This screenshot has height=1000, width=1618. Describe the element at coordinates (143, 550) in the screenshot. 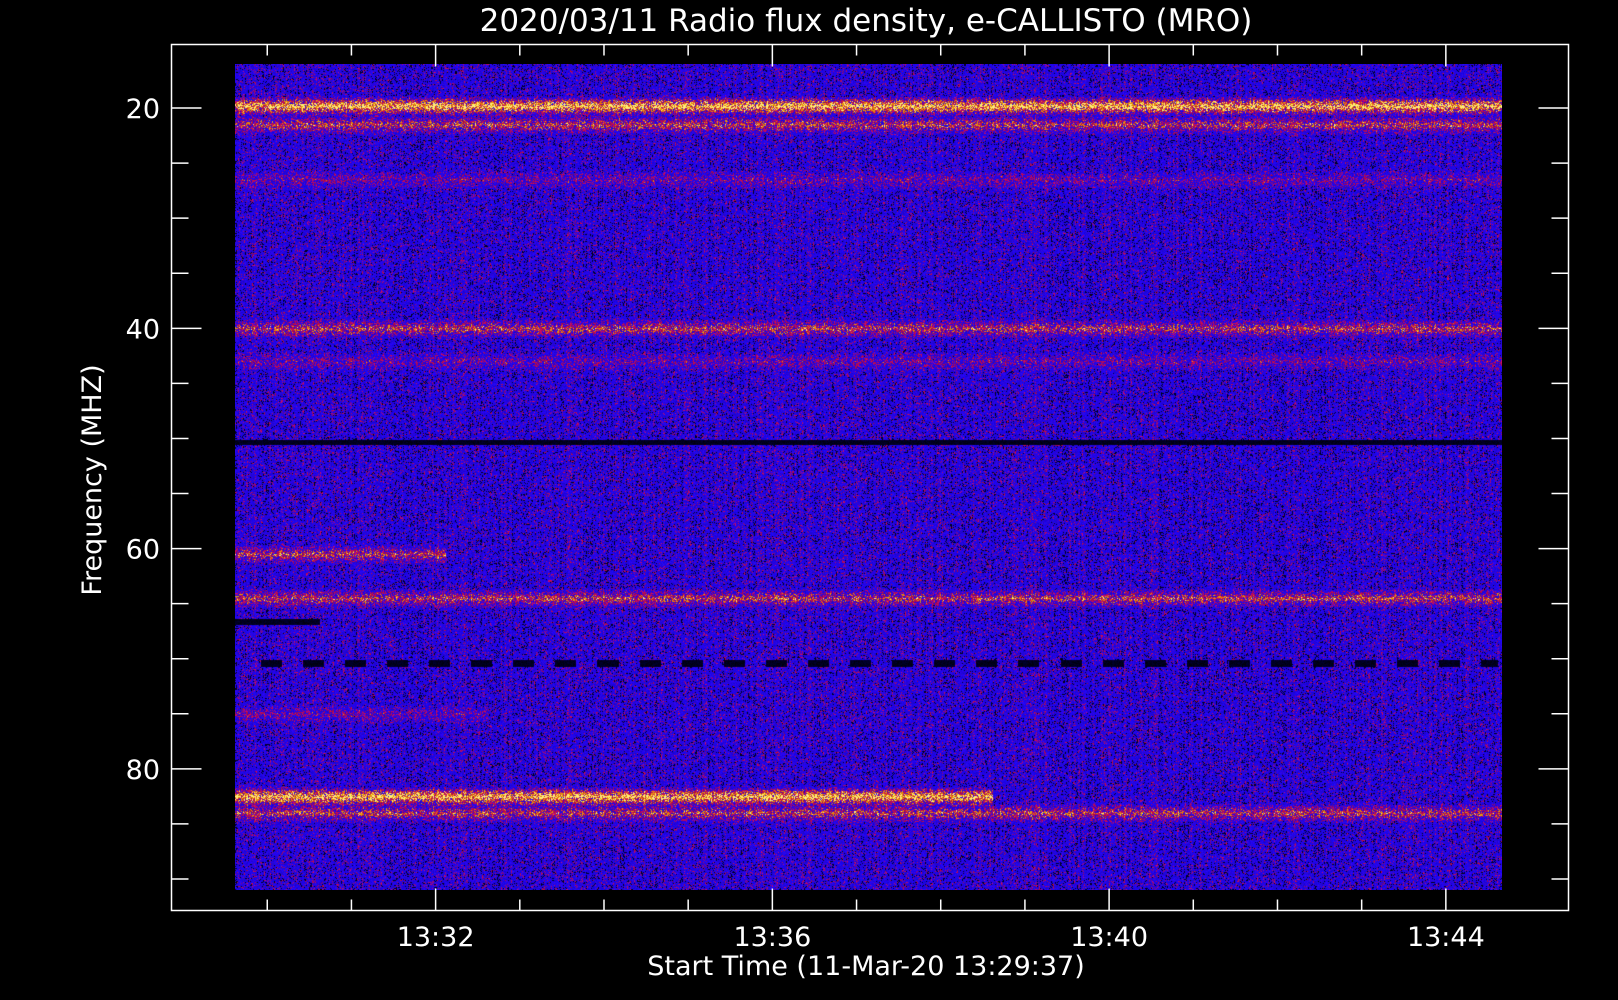

I see `y-tick-label: 60` at that location.